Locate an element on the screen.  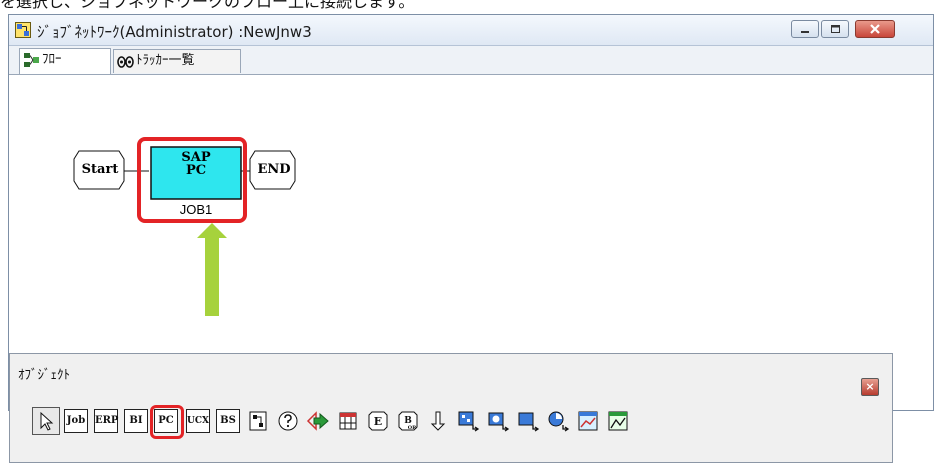
question-icon is located at coordinates (288, 421).